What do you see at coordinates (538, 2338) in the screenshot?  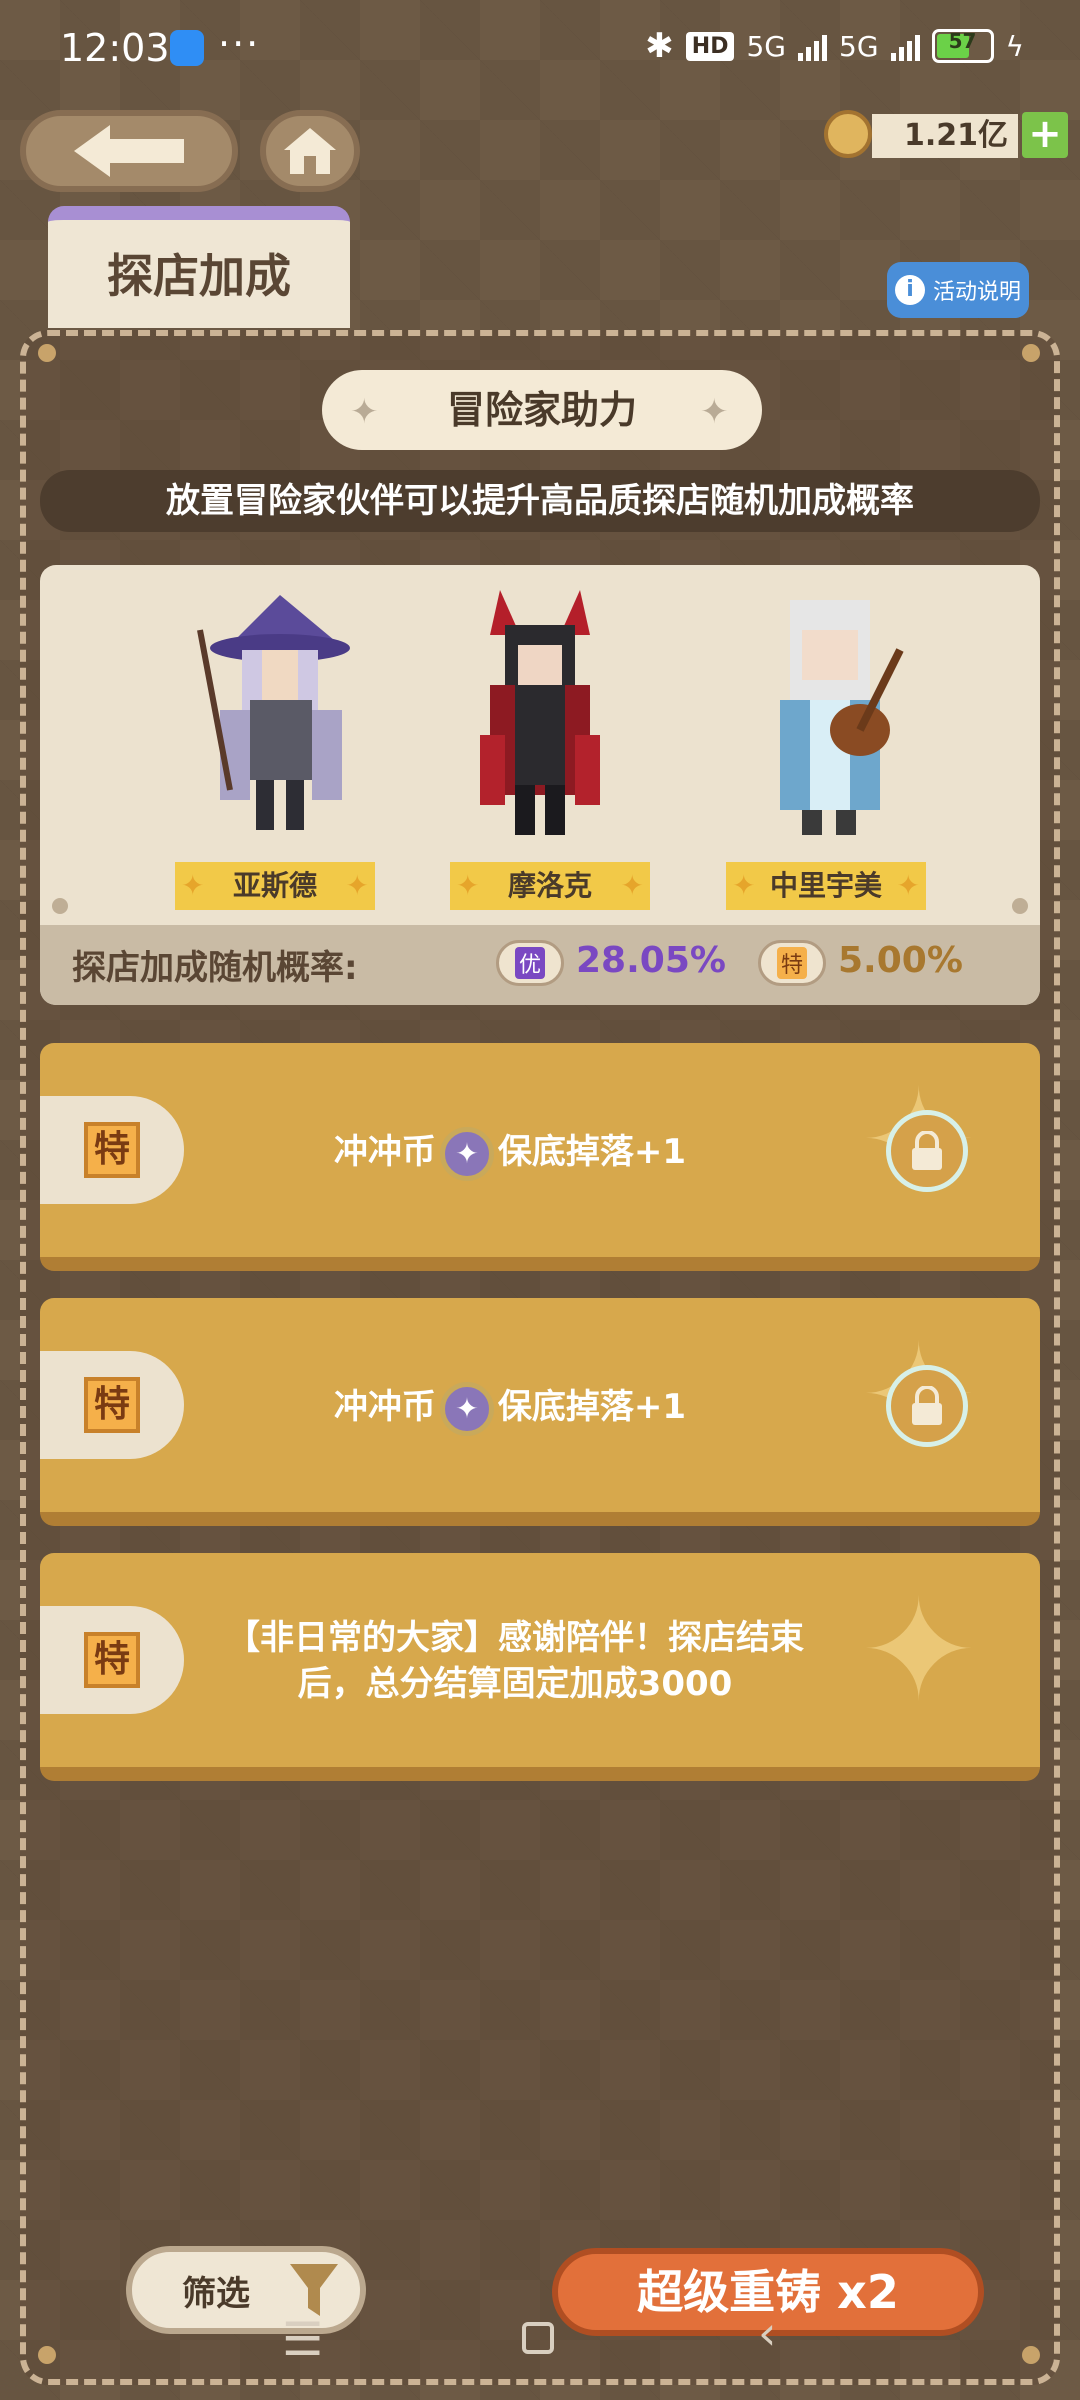 I see `home-nav-icon` at bounding box center [538, 2338].